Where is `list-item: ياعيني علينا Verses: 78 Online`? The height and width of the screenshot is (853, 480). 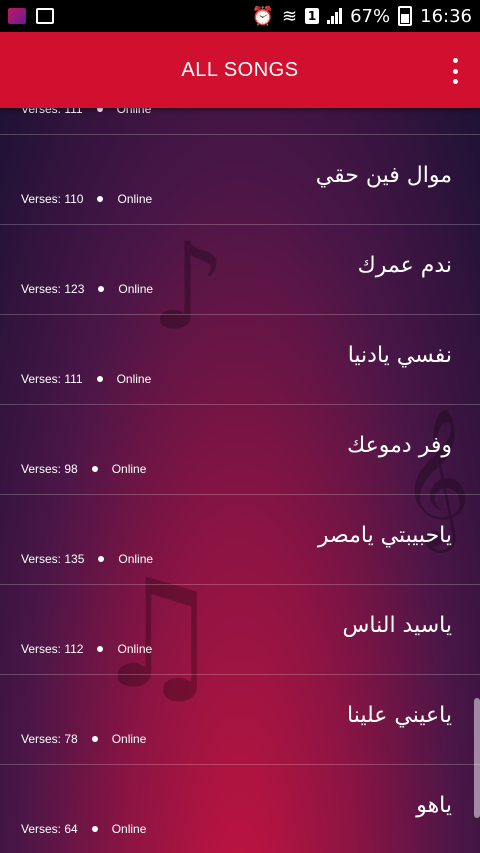 list-item: ياعيني علينا Verses: 78 Online is located at coordinates (240, 720).